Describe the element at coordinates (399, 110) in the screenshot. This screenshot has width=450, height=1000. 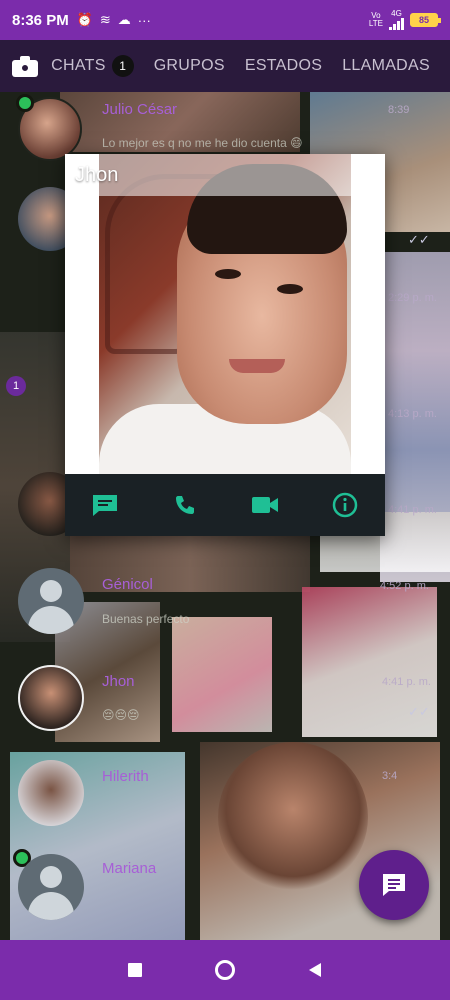
I see `chat-time: 8:39` at that location.